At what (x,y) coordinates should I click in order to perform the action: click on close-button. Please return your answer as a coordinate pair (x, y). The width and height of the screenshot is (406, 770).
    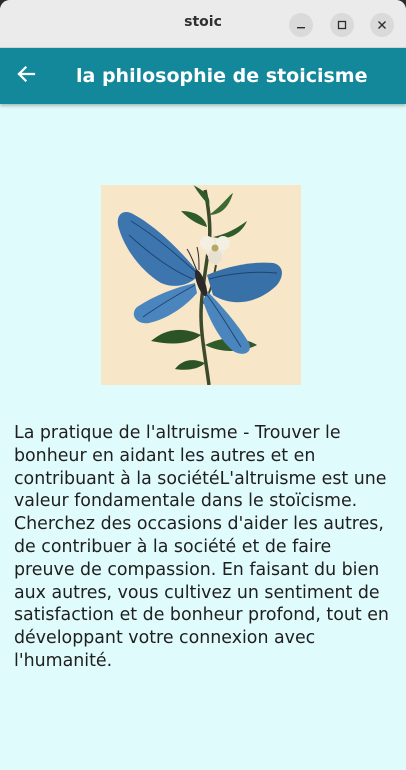
    Looking at the image, I should click on (382, 25).